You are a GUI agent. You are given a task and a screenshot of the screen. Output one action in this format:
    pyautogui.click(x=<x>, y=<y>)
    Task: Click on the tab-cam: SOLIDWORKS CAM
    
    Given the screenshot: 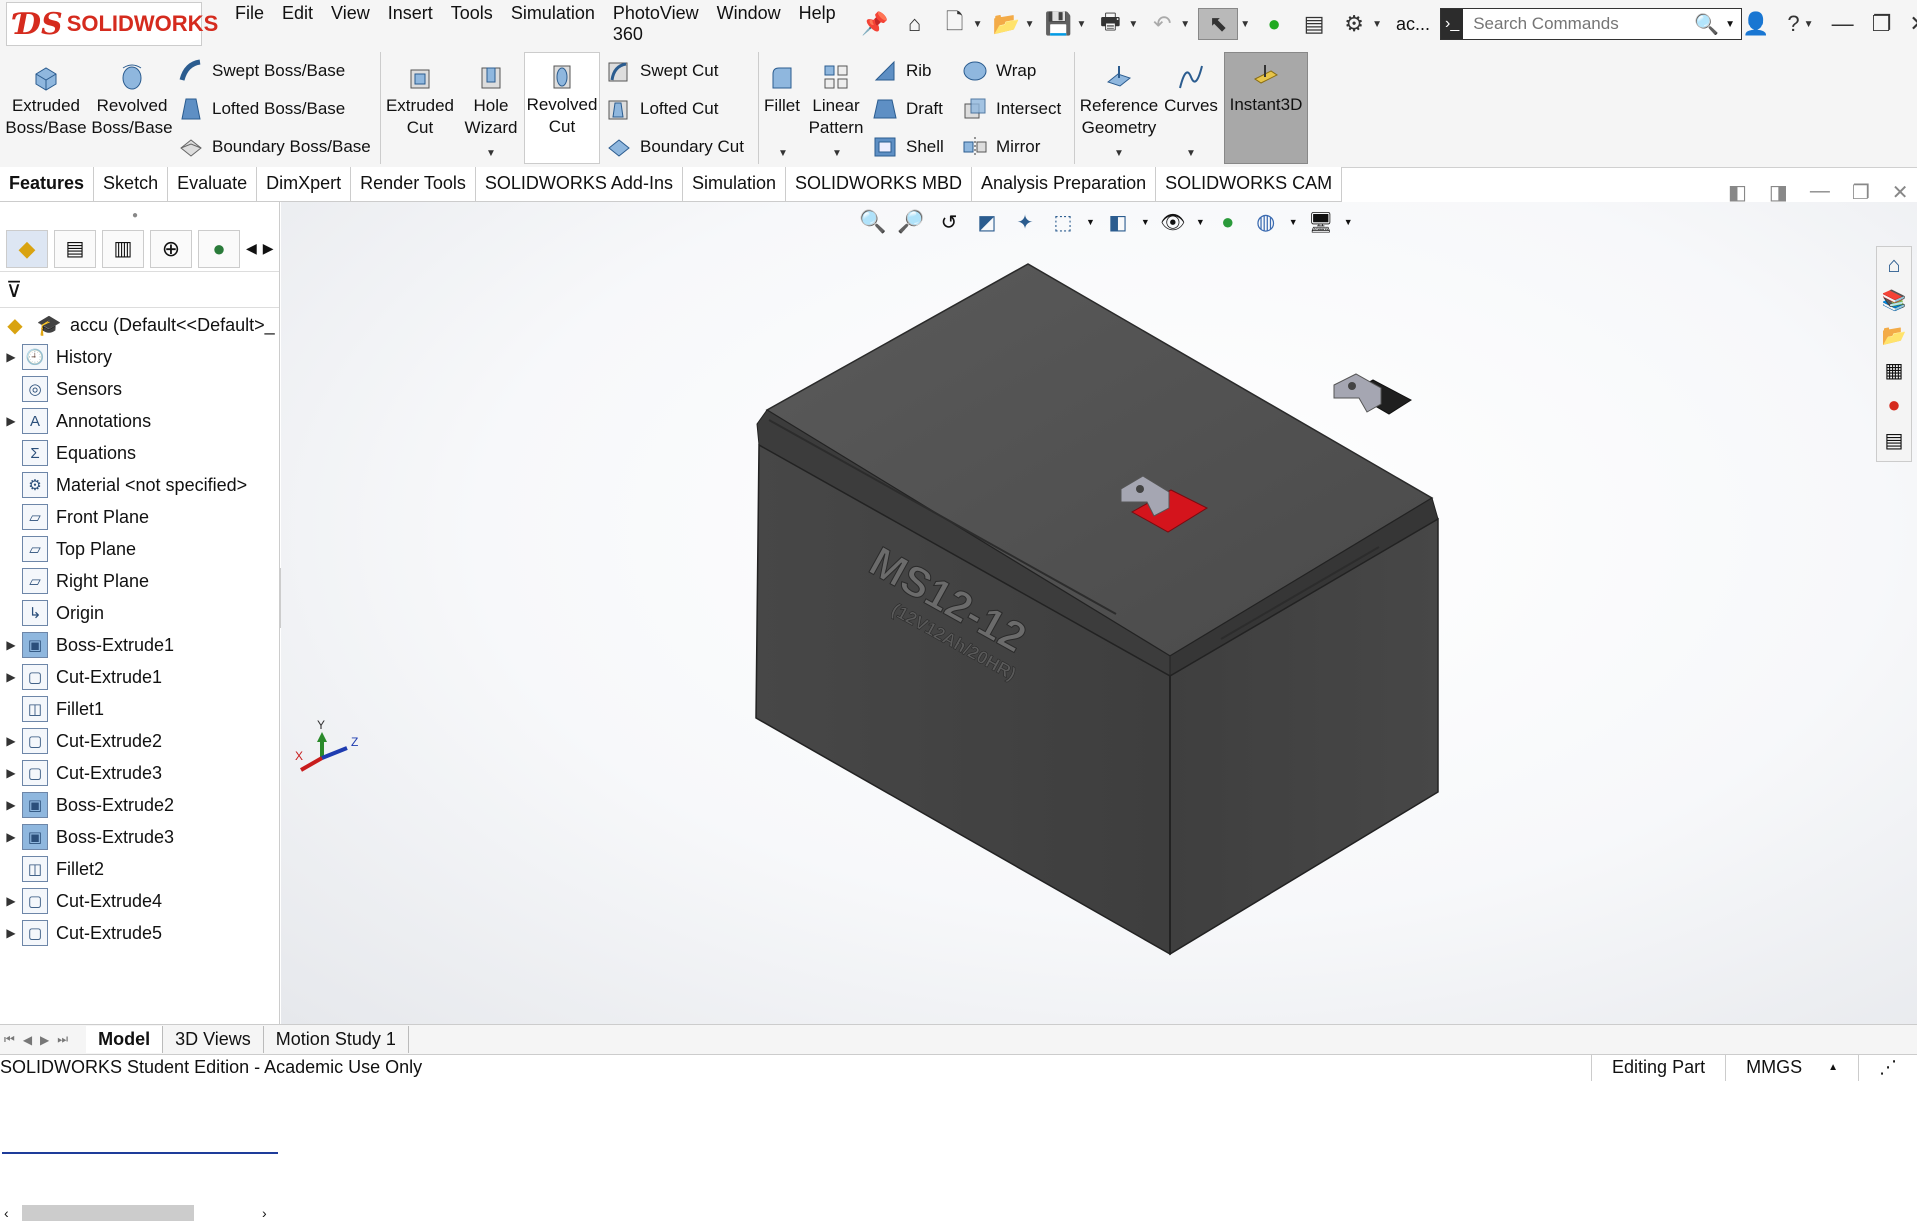 What is the action you would take?
    pyautogui.click(x=1249, y=184)
    